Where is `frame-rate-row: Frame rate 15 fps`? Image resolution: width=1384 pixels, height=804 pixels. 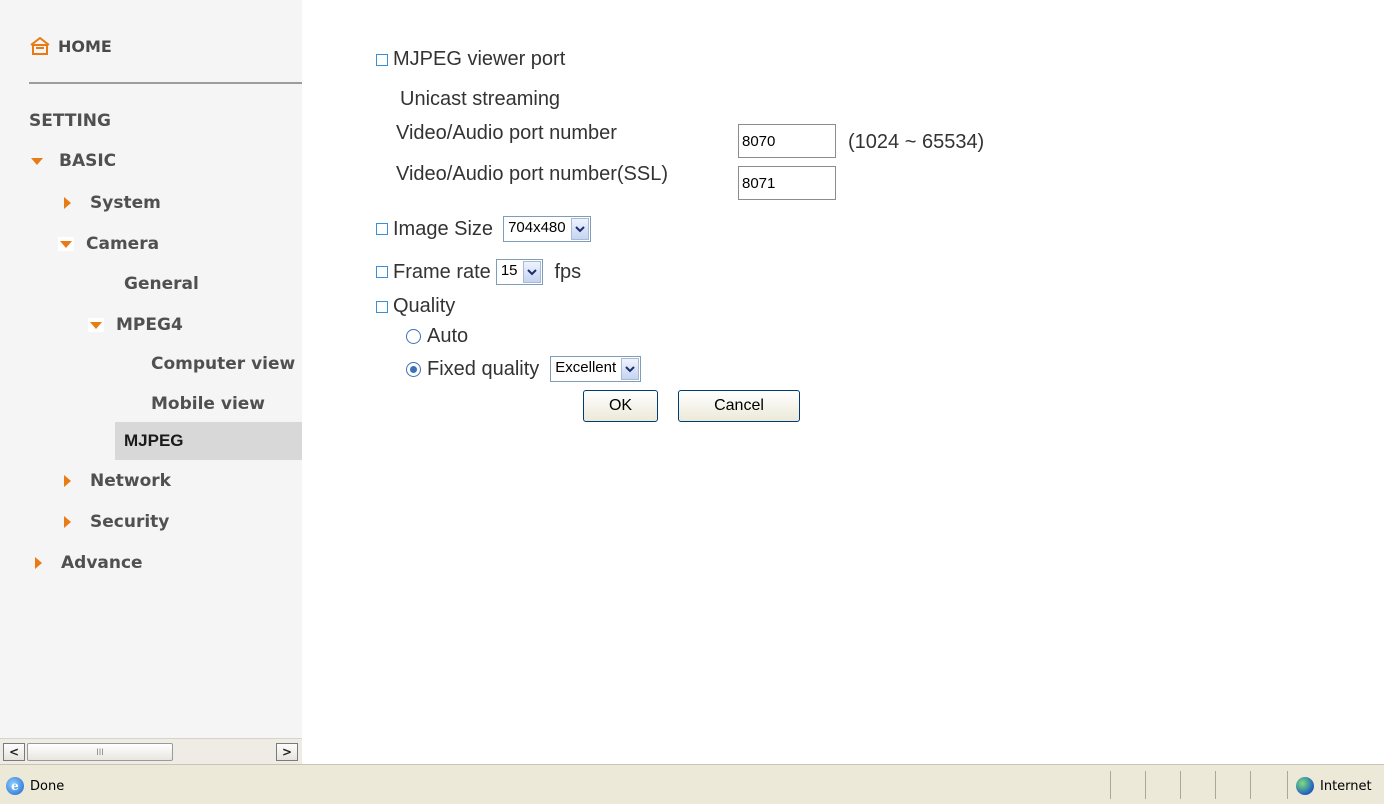
frame-rate-row: Frame rate 15 fps is located at coordinates (478, 272).